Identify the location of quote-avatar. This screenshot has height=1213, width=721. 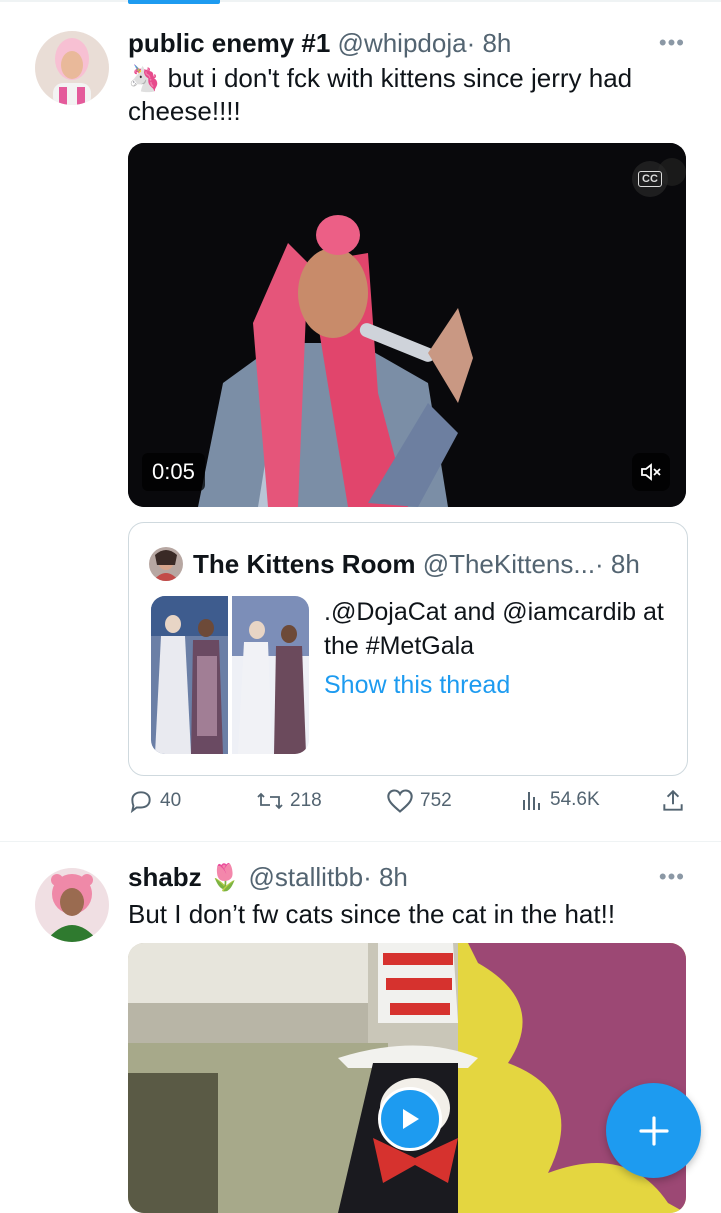
(166, 564).